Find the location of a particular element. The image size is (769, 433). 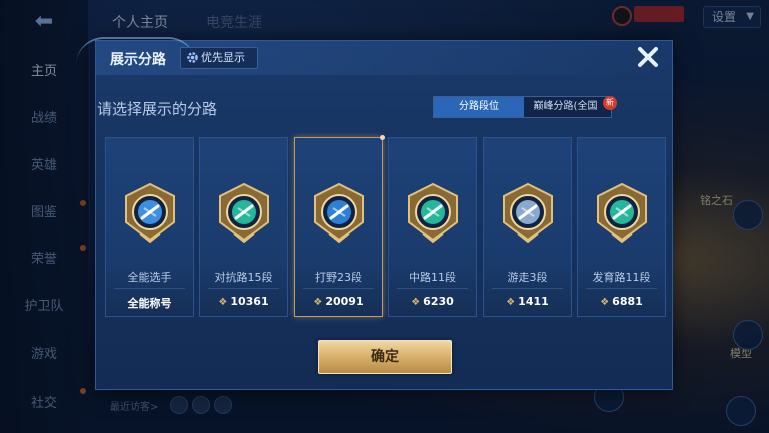

lane-label: 打野23段 is located at coordinates (338, 277).